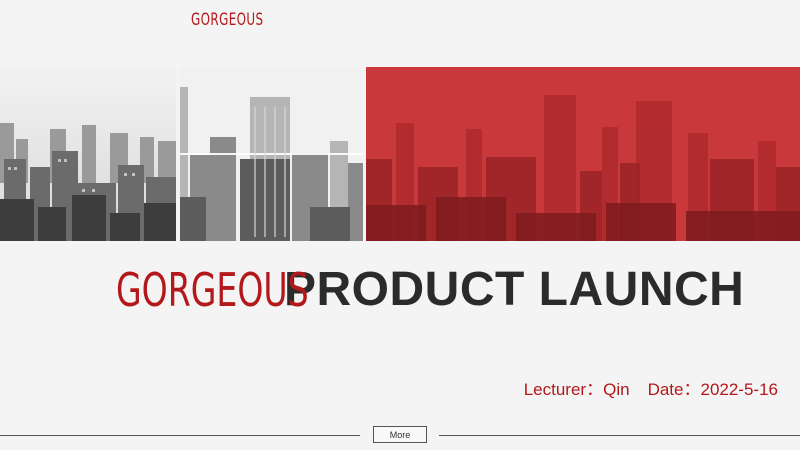 This screenshot has height=450, width=800. What do you see at coordinates (227, 20) in the screenshot?
I see `logo-text: GORGEOUS` at bounding box center [227, 20].